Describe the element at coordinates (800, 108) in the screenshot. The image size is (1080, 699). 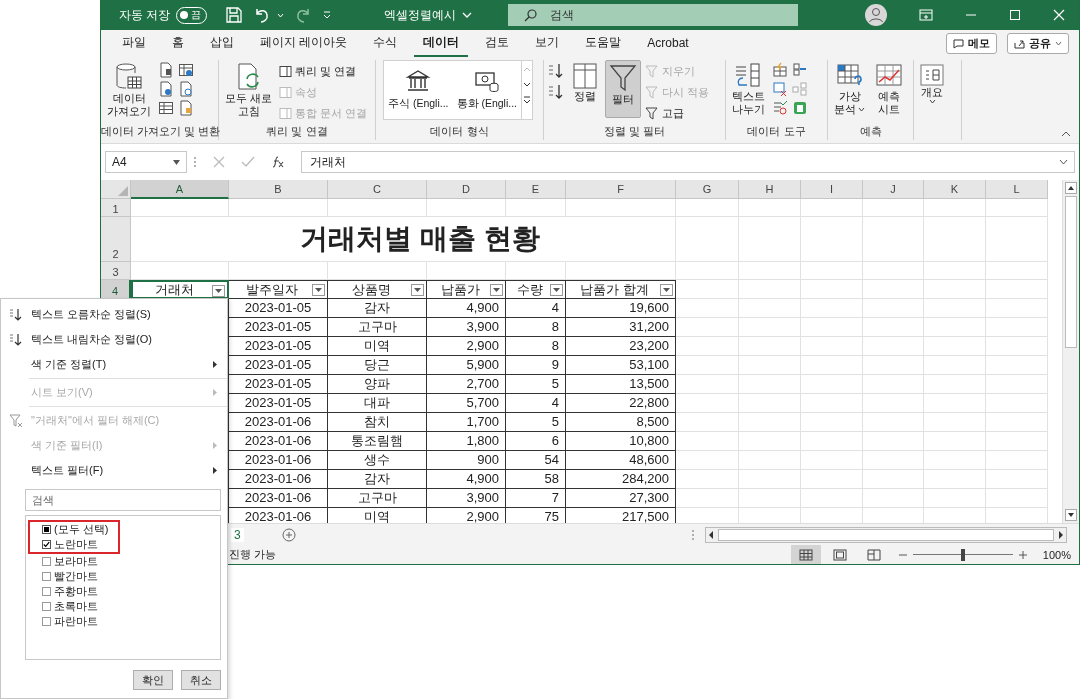
I see `data-model-icon` at that location.